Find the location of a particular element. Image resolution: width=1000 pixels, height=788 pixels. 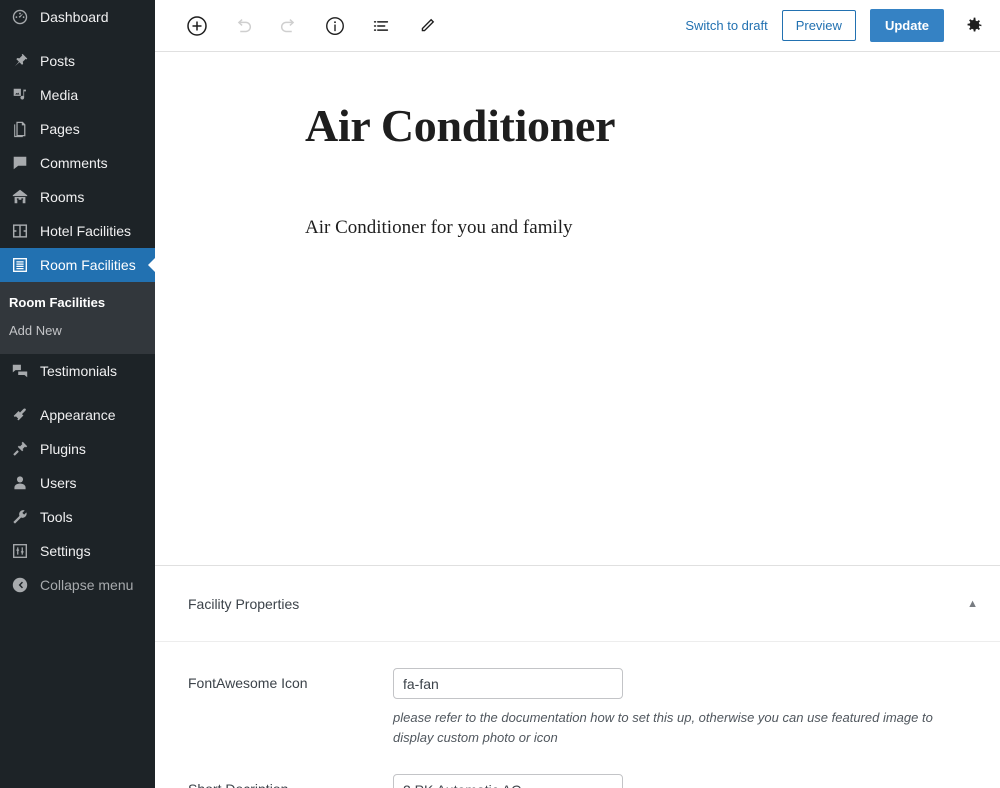

sidebar-item-label: Posts is located at coordinates (58, 61).